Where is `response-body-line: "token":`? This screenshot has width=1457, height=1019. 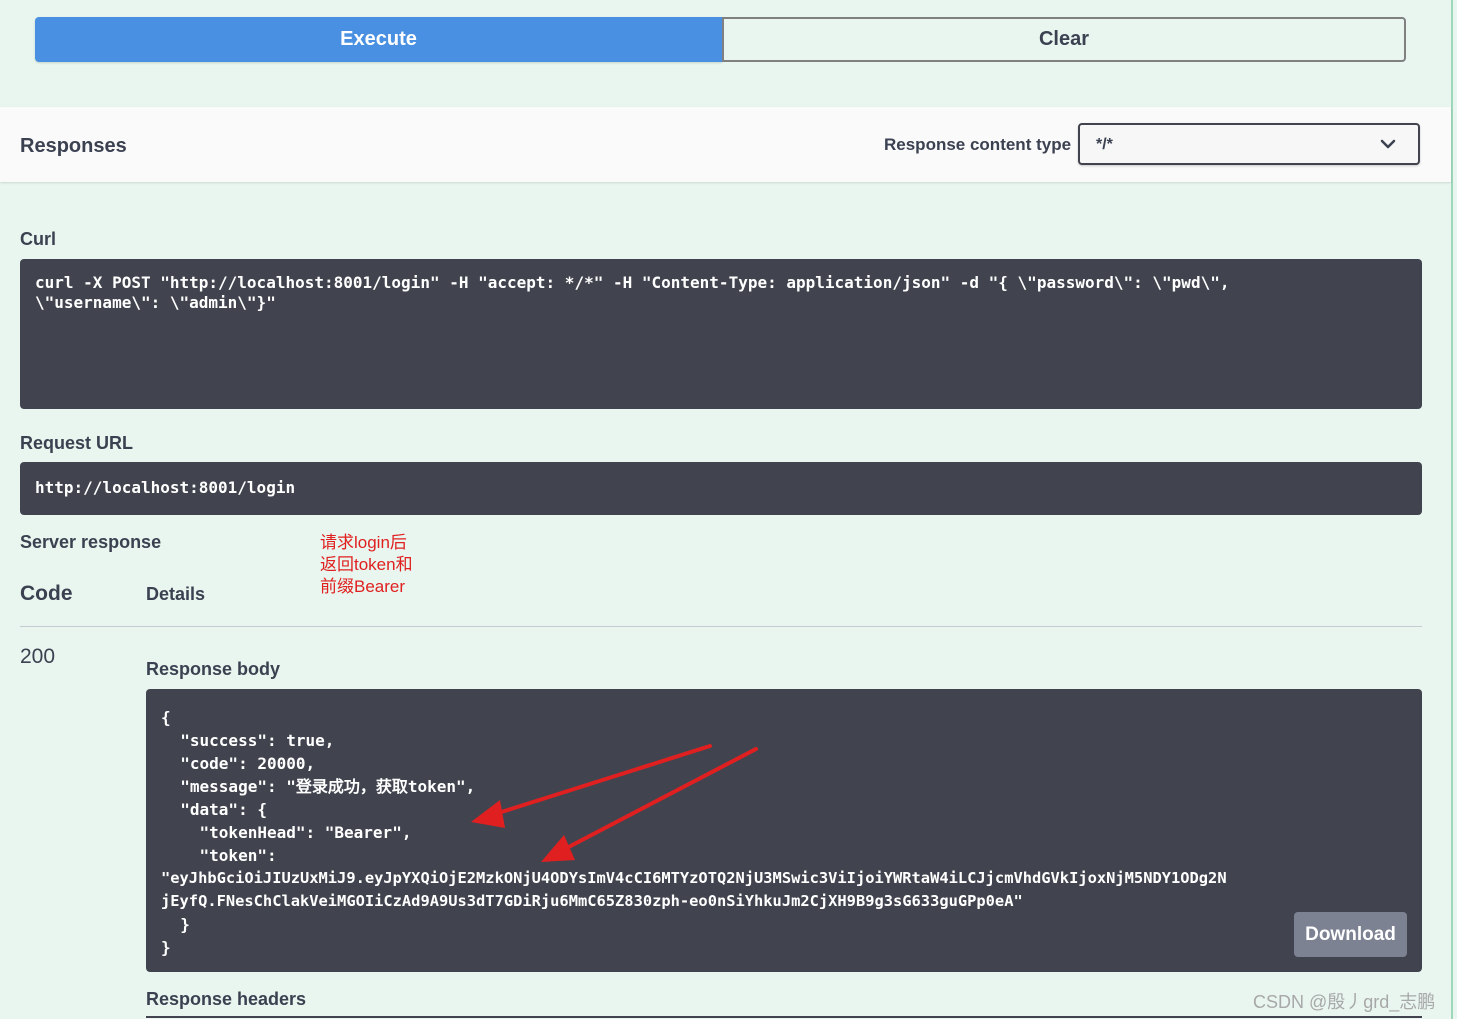 response-body-line: "token": is located at coordinates (219, 855).